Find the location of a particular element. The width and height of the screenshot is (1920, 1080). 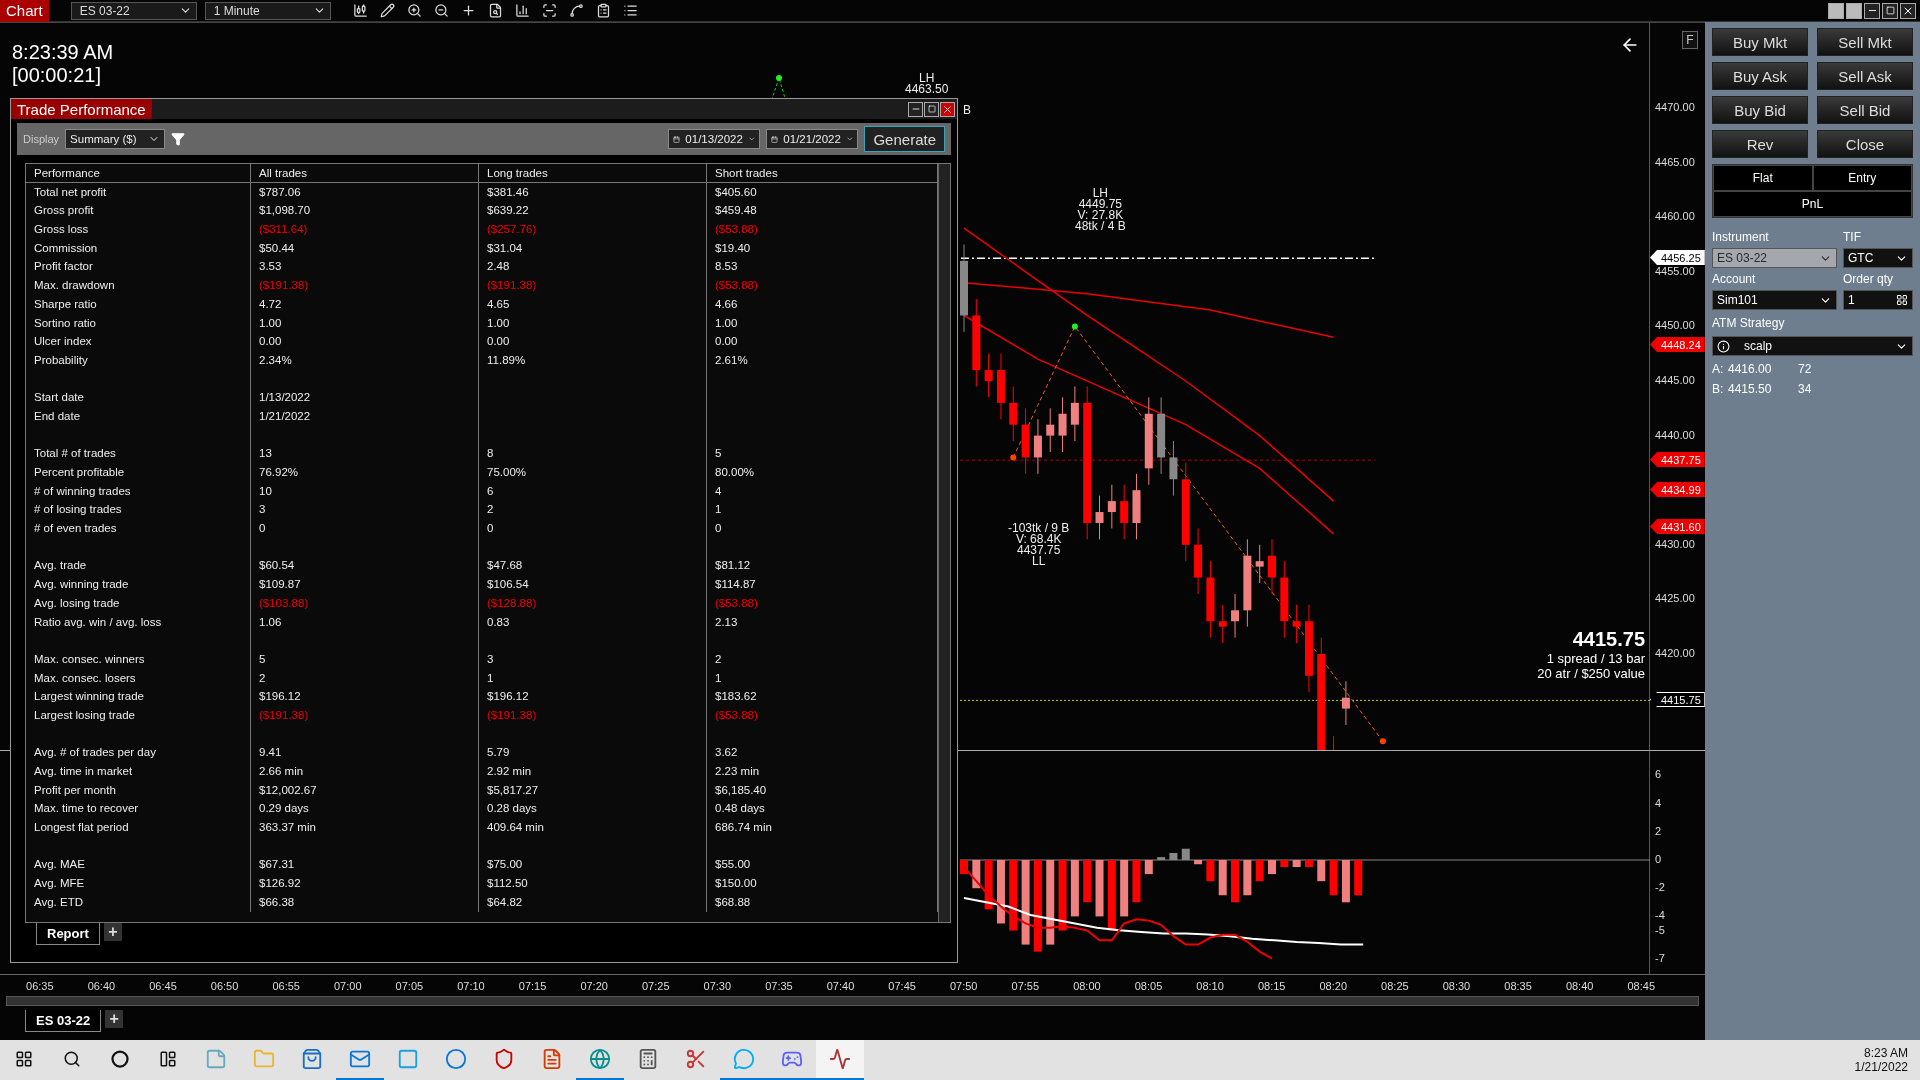

metric-value: $196.12 is located at coordinates (365, 696).